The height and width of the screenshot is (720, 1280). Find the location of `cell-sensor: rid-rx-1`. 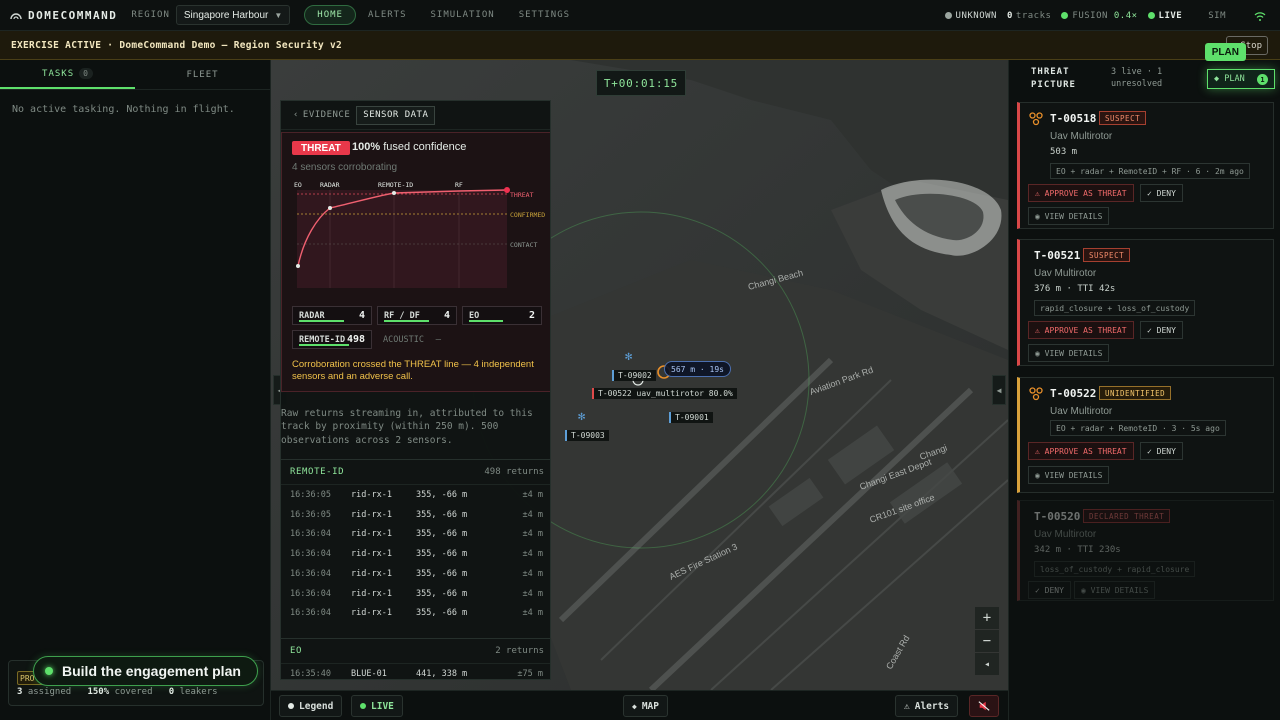

cell-sensor: rid-rx-1 is located at coordinates (371, 495).